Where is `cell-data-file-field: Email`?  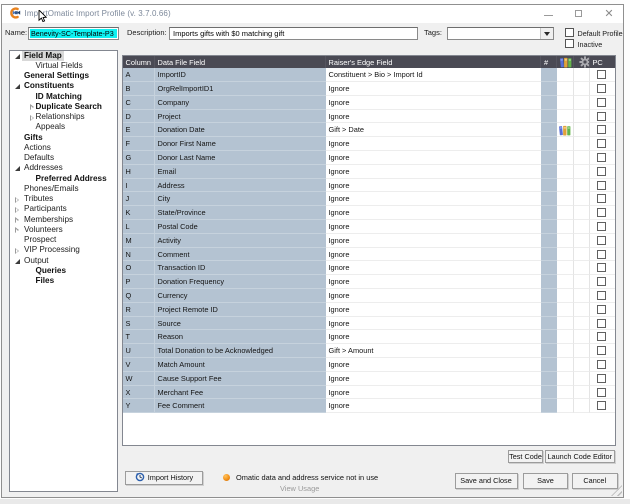 cell-data-file-field: Email is located at coordinates (240, 171).